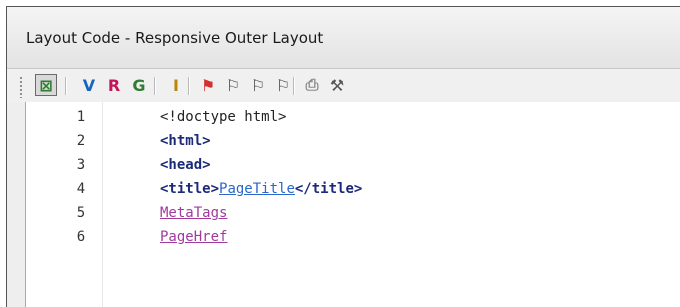 The width and height of the screenshot is (680, 307). I want to click on flag-add-button: ⚑, so click(208, 85).